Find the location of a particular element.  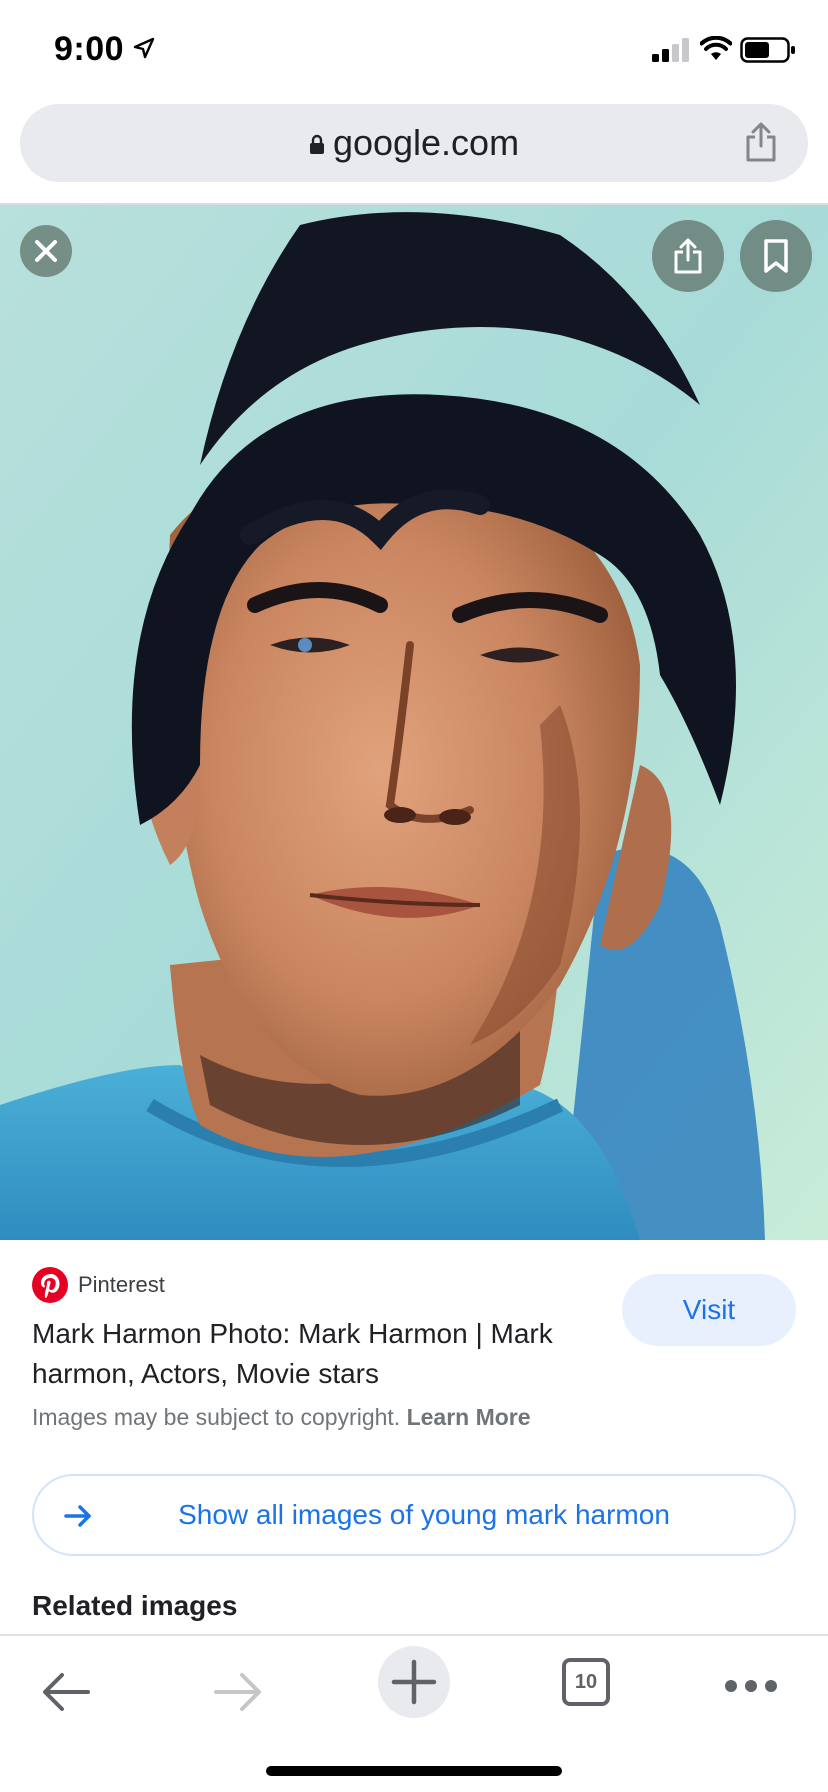

url-text: google.com is located at coordinates (426, 142).